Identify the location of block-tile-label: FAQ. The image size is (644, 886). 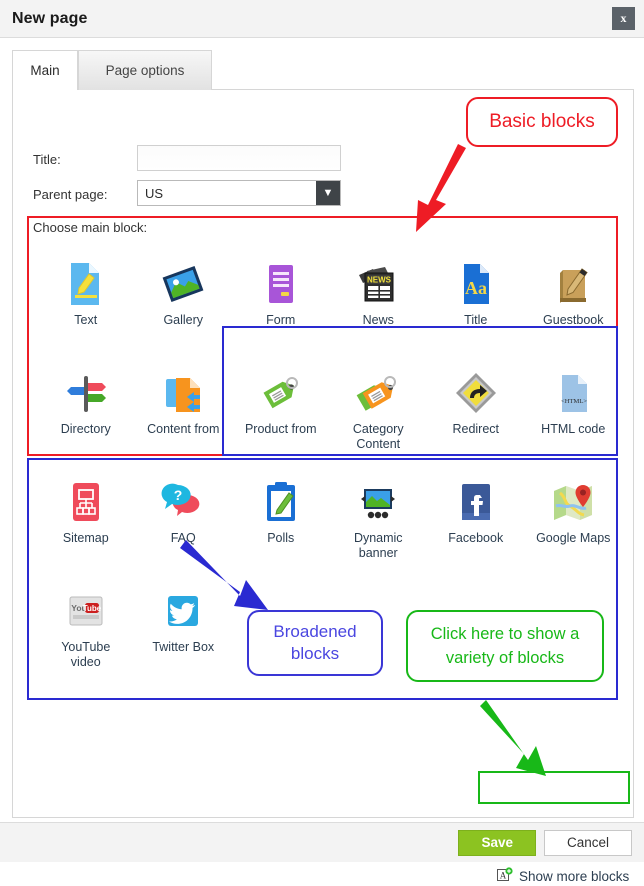
(183, 538).